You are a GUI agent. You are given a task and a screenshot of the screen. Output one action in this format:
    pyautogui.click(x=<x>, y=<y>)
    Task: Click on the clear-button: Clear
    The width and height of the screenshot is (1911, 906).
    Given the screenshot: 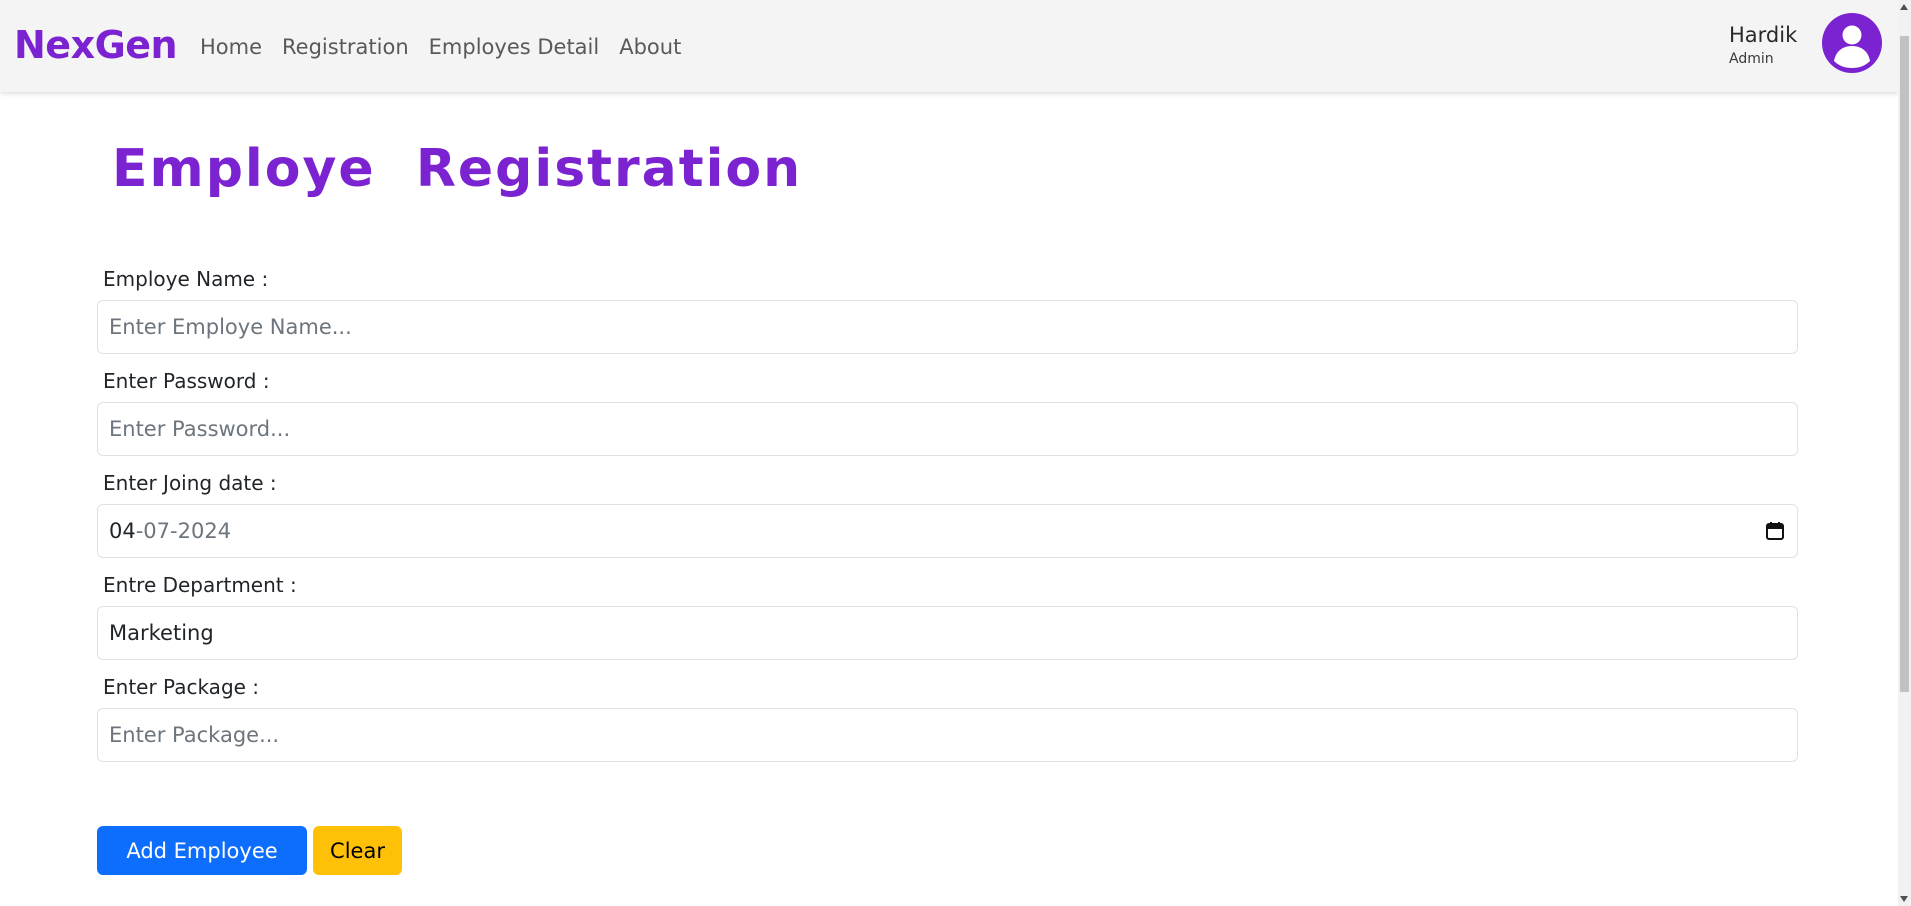 What is the action you would take?
    pyautogui.click(x=357, y=850)
    